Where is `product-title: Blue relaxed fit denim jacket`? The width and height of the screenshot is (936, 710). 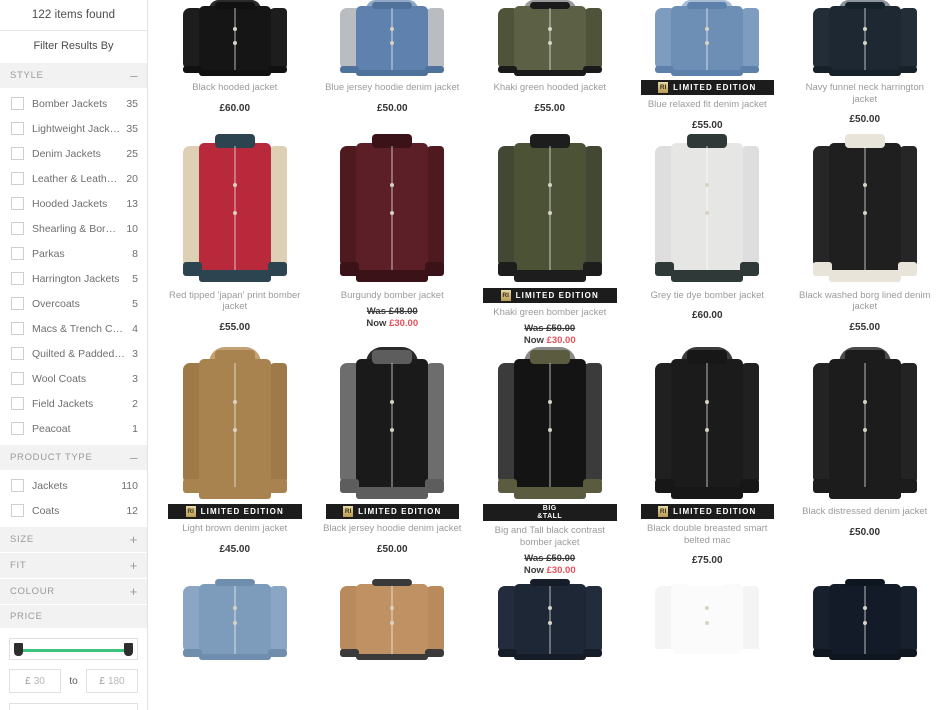
product-title: Blue relaxed fit denim jacket is located at coordinates (708, 103).